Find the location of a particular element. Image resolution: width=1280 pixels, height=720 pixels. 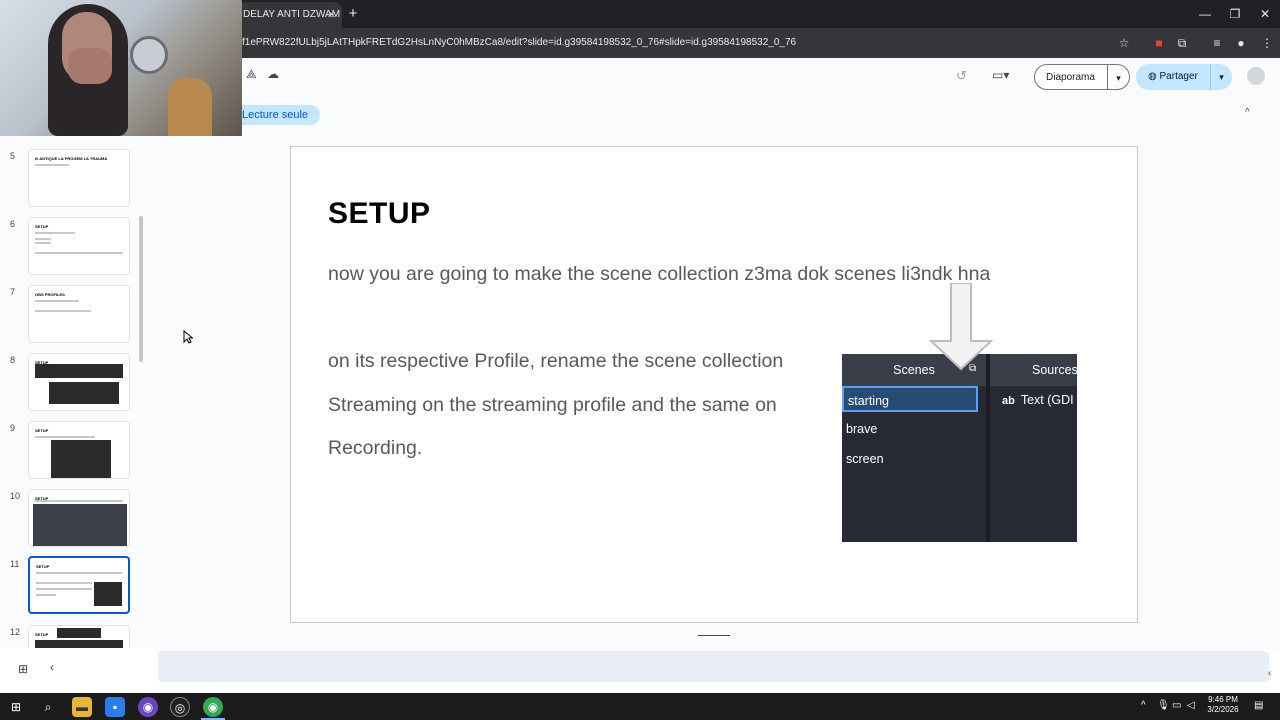

move-to-drive-icon: ⟁ is located at coordinates (251, 74).